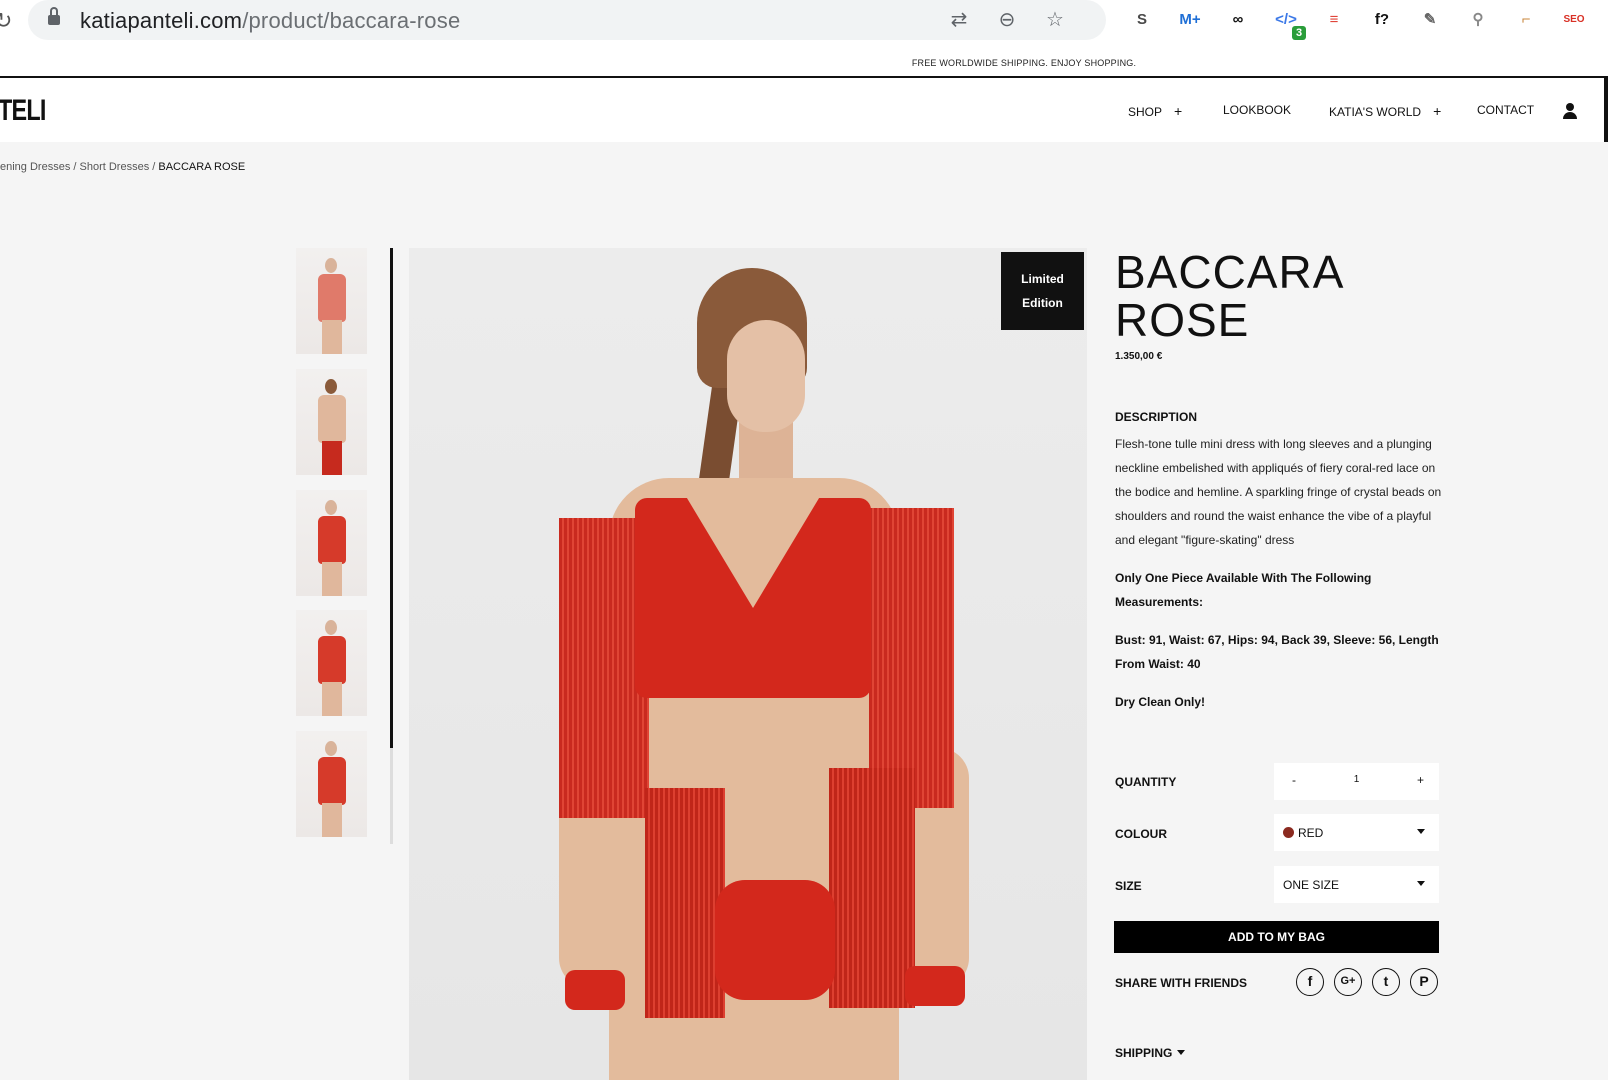 The width and height of the screenshot is (1608, 1080). Describe the element at coordinates (1310, 982) in the screenshot. I see `facebook-icon: f` at that location.